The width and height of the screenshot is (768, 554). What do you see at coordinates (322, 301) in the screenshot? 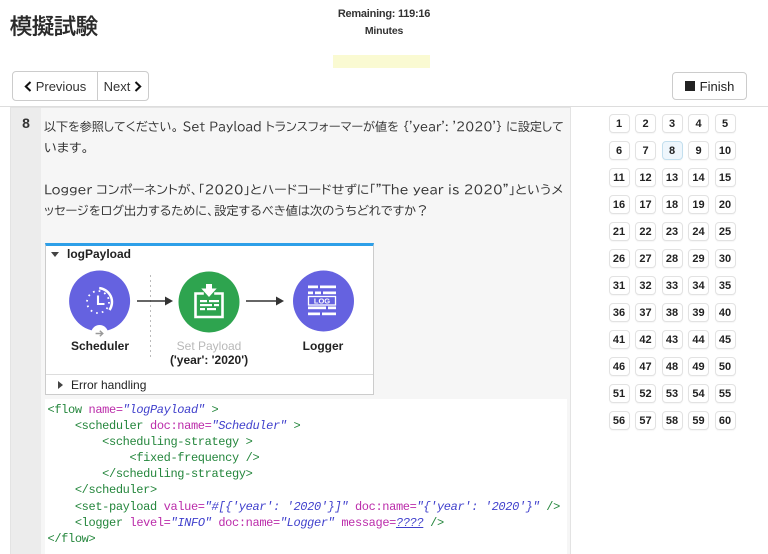
I see `svg-text: LOG` at bounding box center [322, 301].